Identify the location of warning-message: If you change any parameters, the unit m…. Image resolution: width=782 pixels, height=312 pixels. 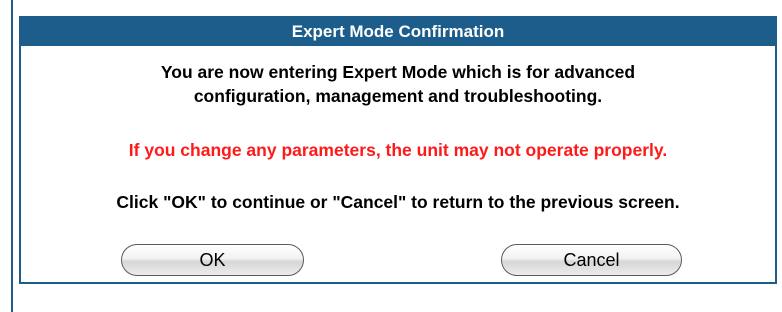
(398, 150).